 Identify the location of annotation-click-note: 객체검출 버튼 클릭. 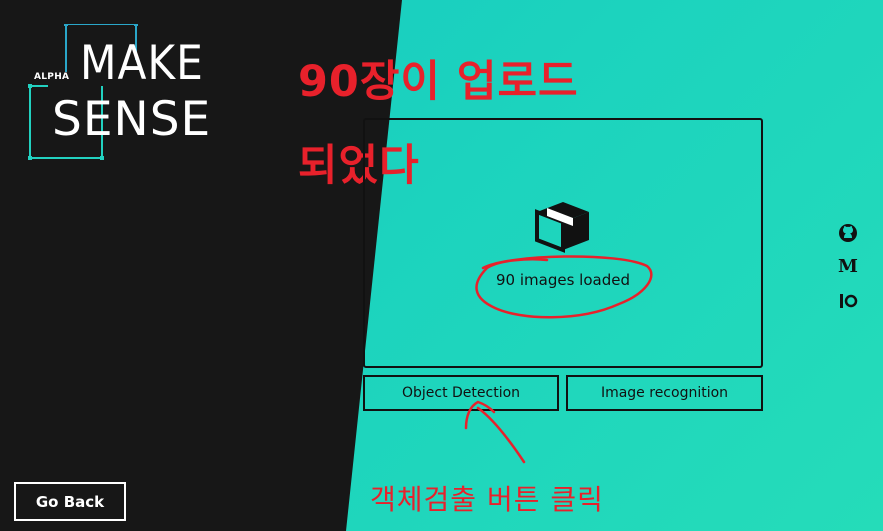
(487, 499).